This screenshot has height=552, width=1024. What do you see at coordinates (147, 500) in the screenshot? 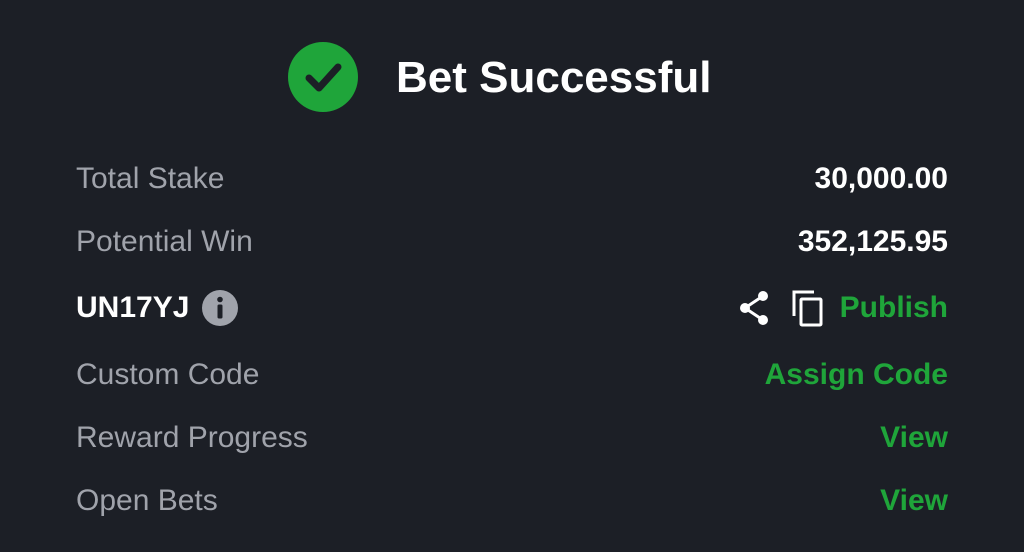
I see `open-bets-label: Open Bets` at bounding box center [147, 500].